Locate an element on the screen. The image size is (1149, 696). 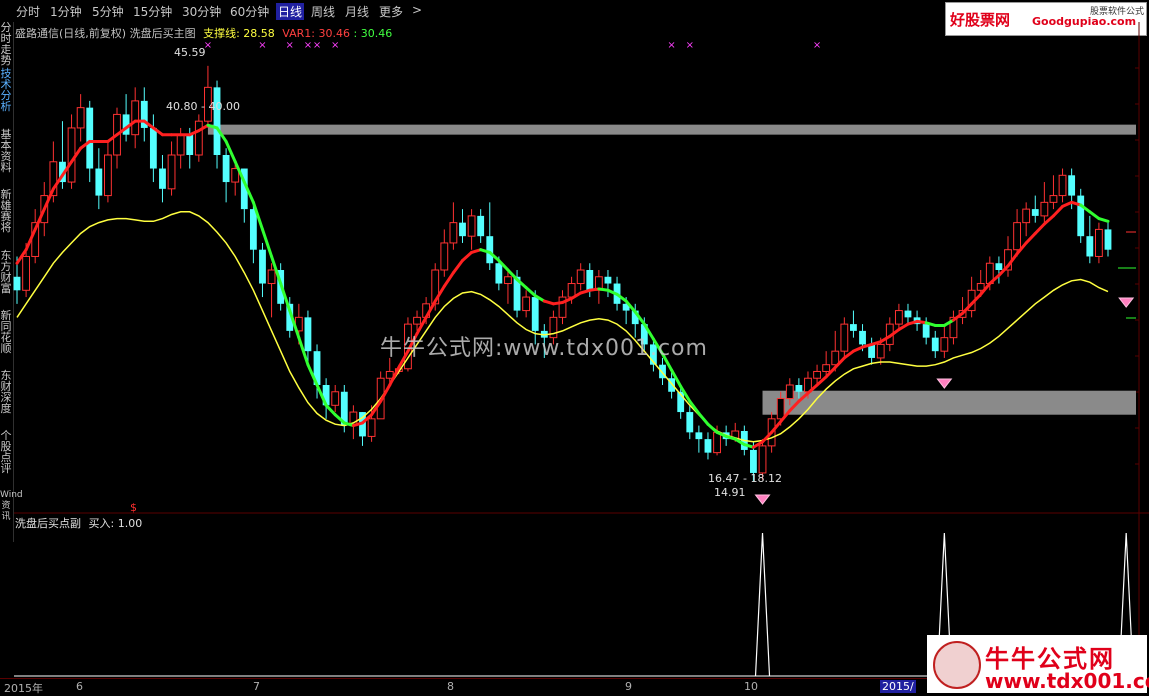
resistance-zone-label: 40.80 - 40.00 is located at coordinates (203, 106).